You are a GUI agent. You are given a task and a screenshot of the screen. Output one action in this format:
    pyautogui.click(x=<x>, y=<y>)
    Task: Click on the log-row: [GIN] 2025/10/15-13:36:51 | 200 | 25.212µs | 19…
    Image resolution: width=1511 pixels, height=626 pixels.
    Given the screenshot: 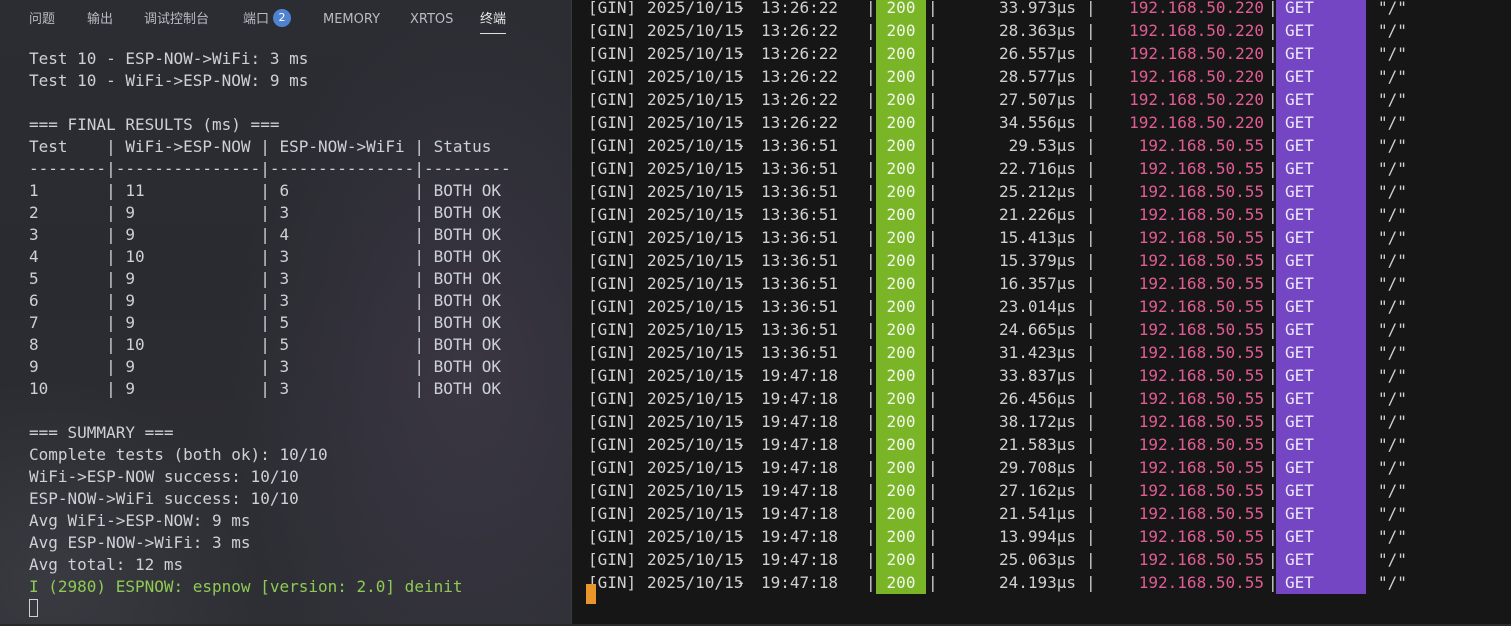 What is the action you would take?
    pyautogui.click(x=1041, y=191)
    